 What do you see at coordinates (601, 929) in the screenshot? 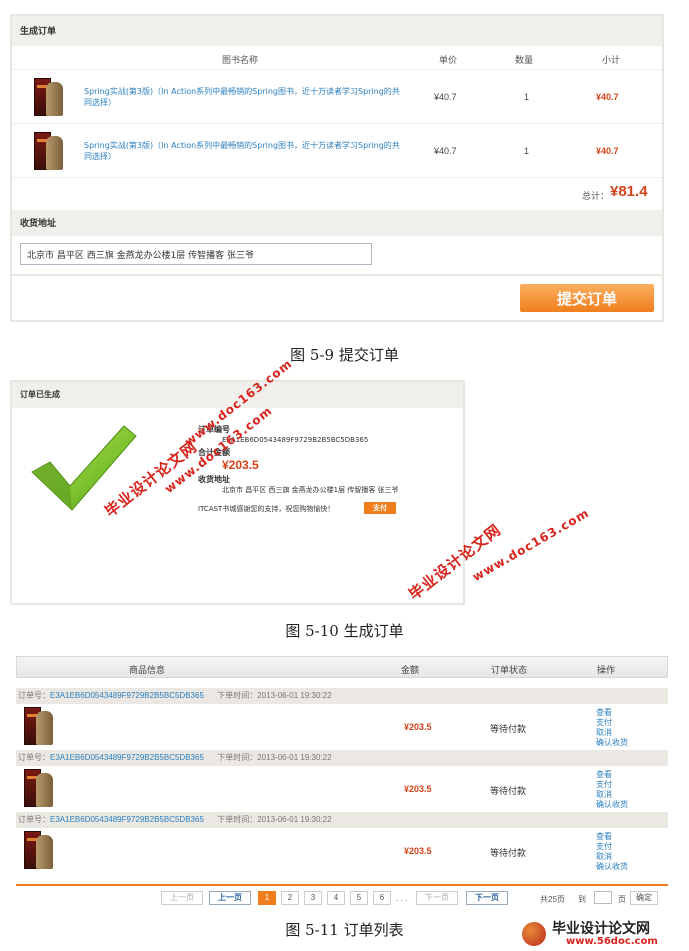
I see `logo-name: 毕业设计论文网` at bounding box center [601, 929].